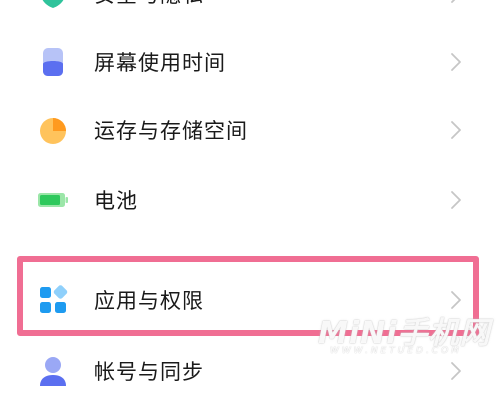  Describe the element at coordinates (53, 130) in the screenshot. I see `pie-chart-icon` at that location.